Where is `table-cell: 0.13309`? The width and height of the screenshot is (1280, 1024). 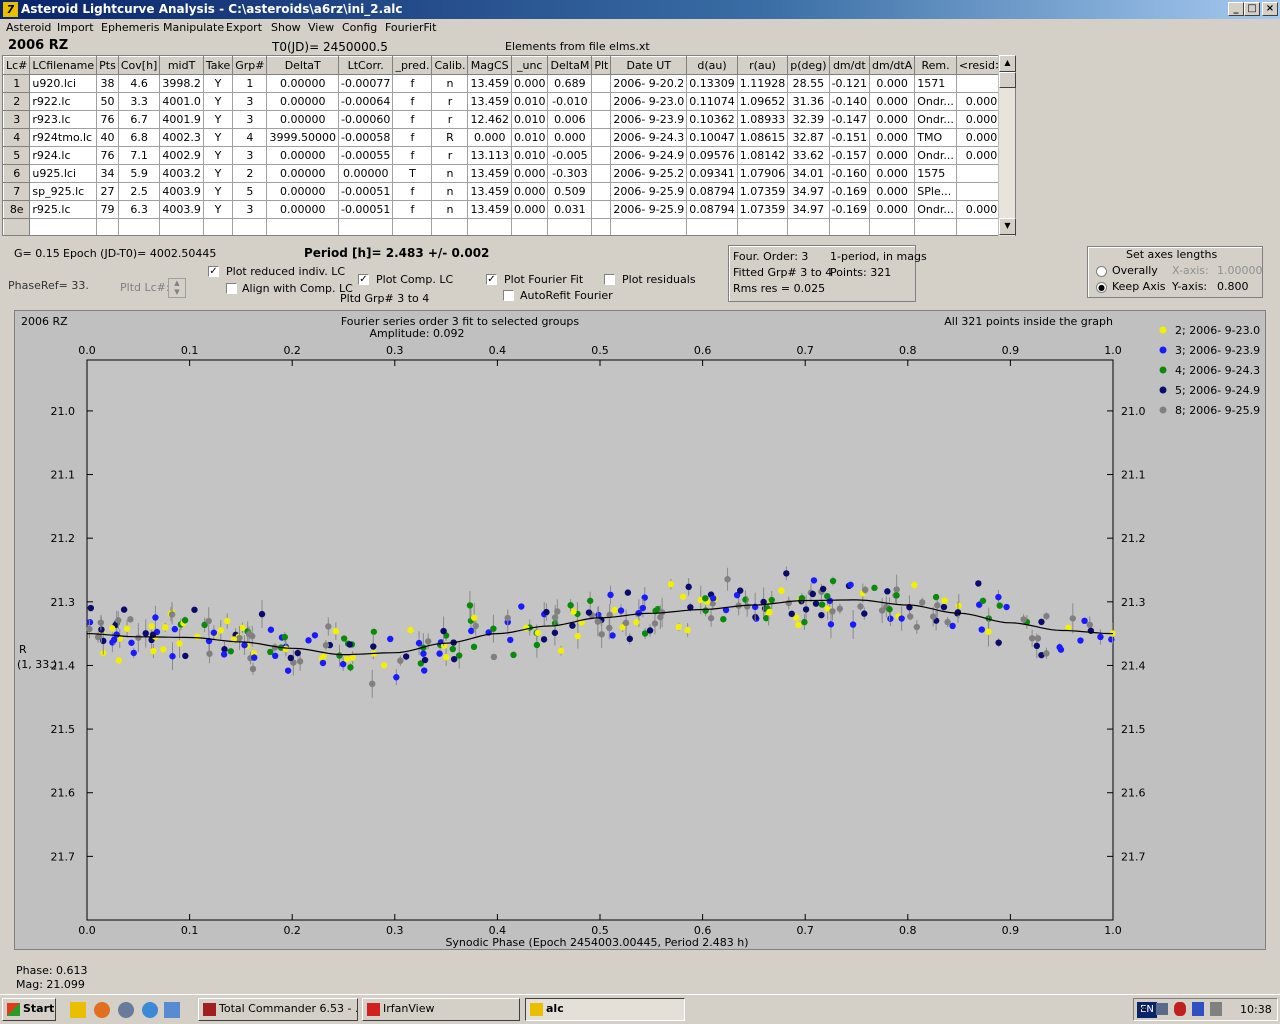
table-cell: 0.13309 is located at coordinates (712, 83).